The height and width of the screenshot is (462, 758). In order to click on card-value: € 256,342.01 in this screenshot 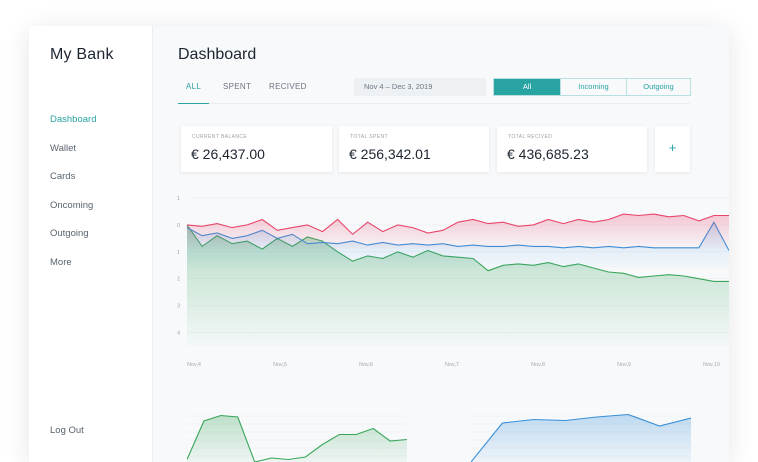, I will do `click(390, 154)`.